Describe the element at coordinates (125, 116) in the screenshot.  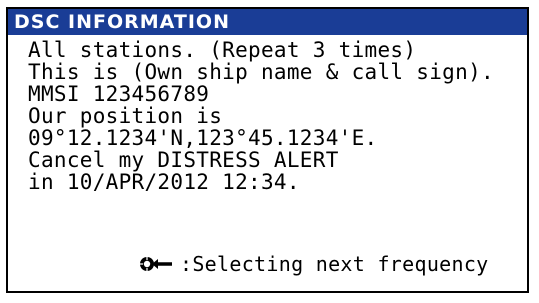
I see `message-line-position-label: Our position is` at that location.